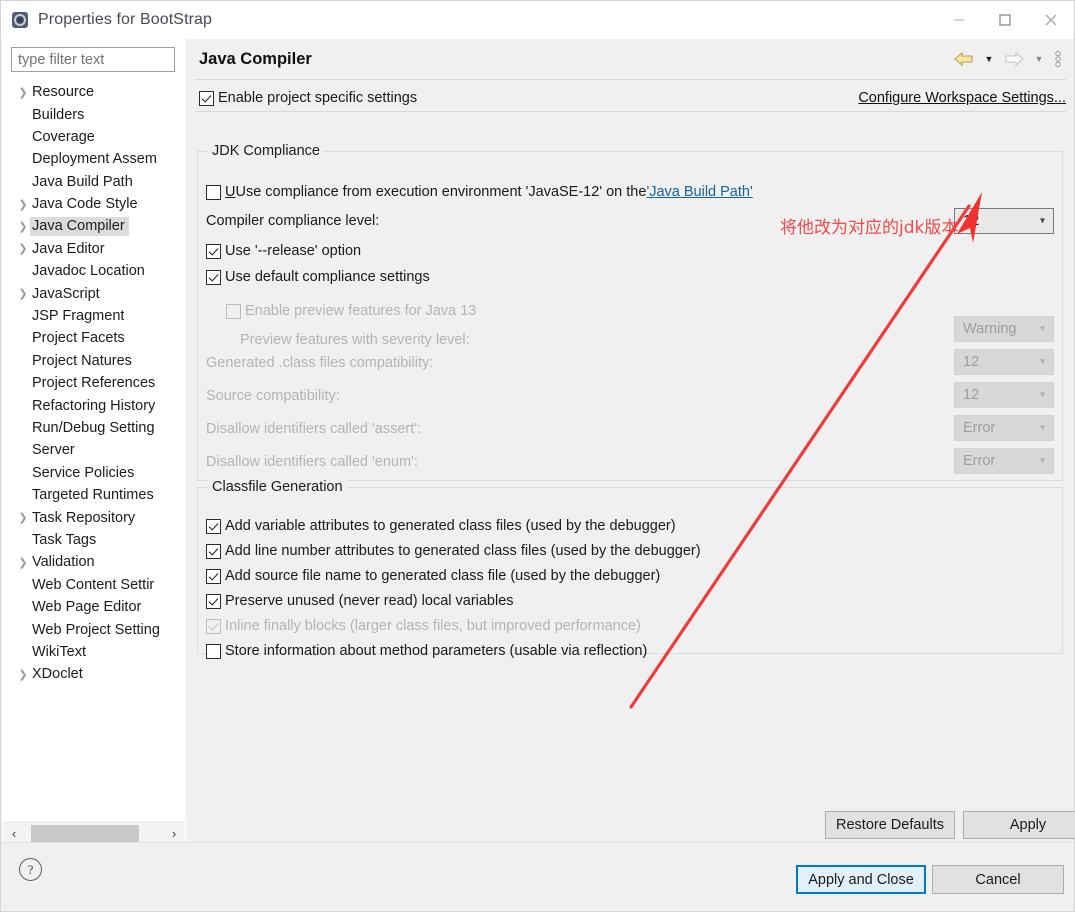 The height and width of the screenshot is (916, 1075). I want to click on search-input, so click(93, 59).